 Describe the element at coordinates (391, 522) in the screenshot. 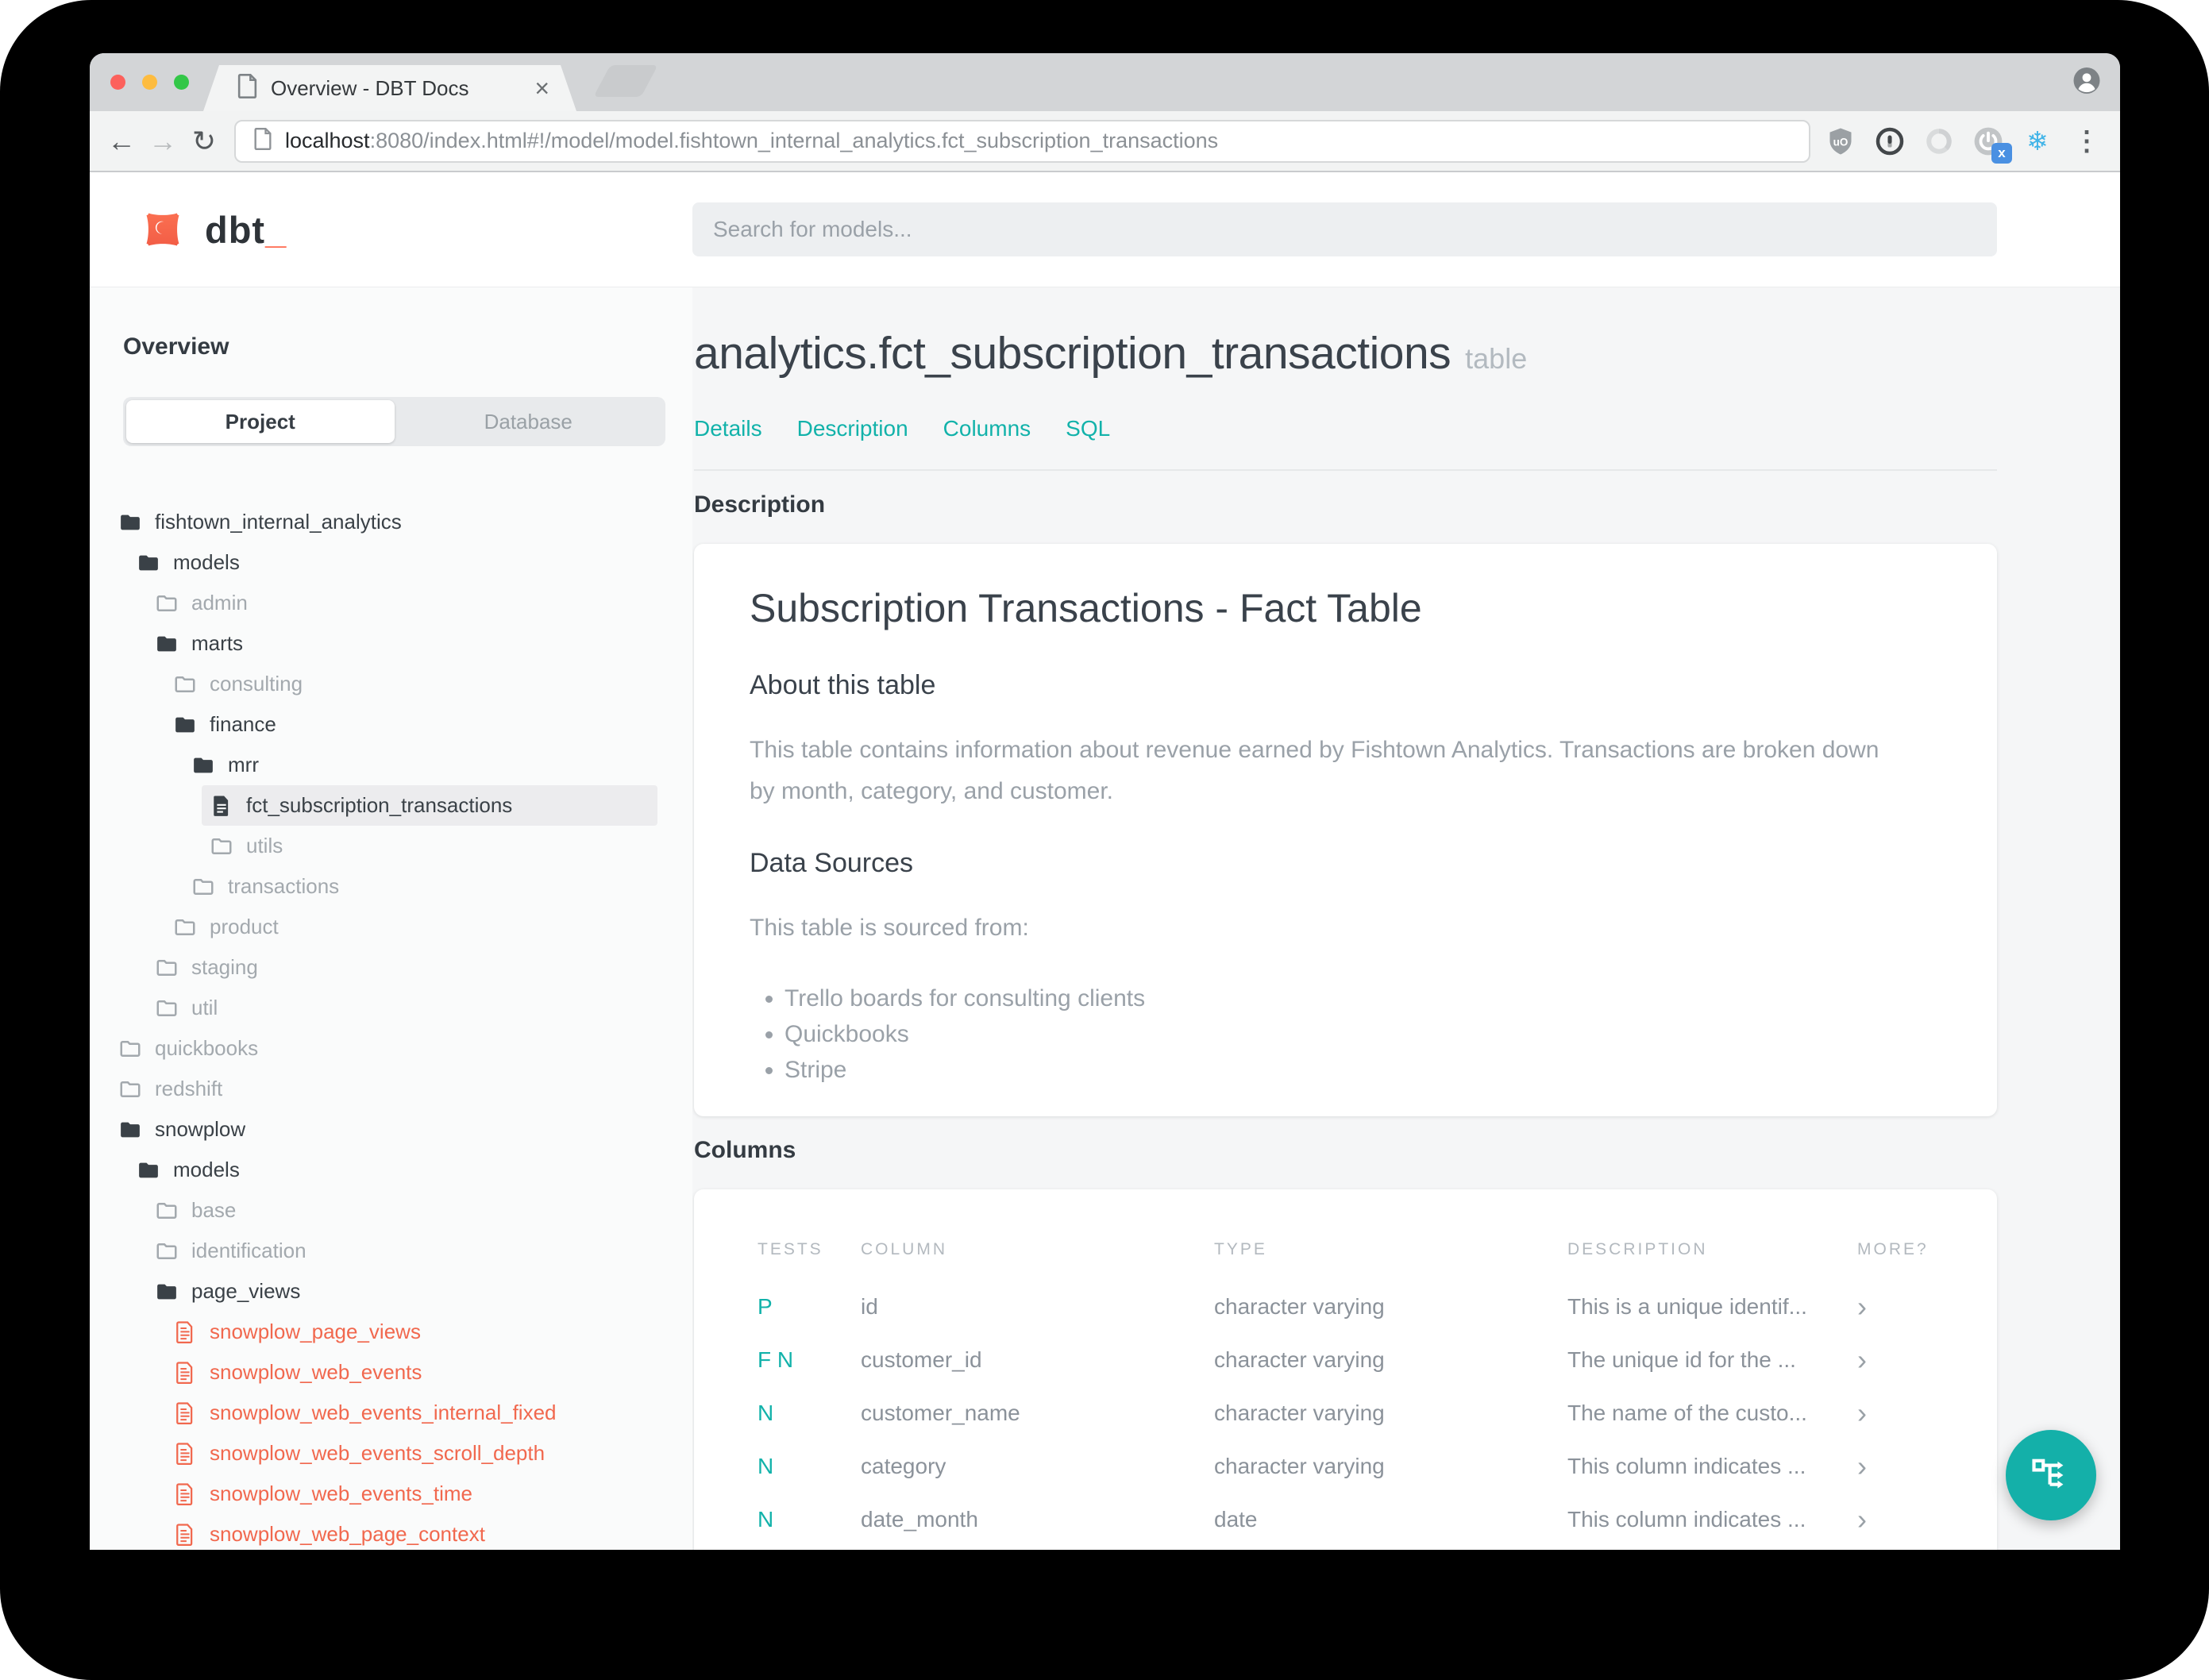

I see `tree-item: fishtown_internal_analytics` at that location.